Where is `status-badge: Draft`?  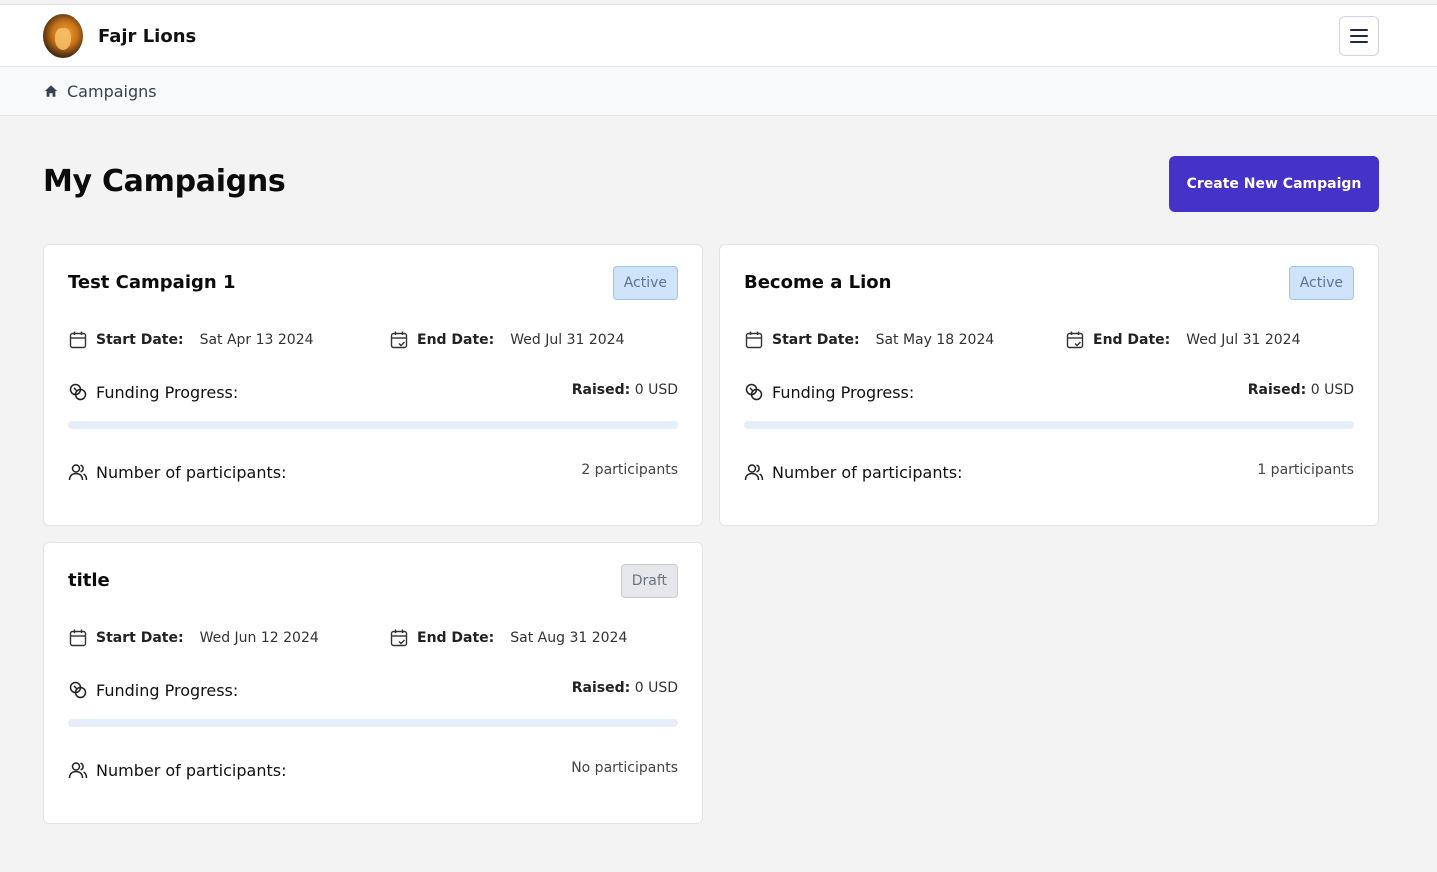
status-badge: Draft is located at coordinates (649, 581).